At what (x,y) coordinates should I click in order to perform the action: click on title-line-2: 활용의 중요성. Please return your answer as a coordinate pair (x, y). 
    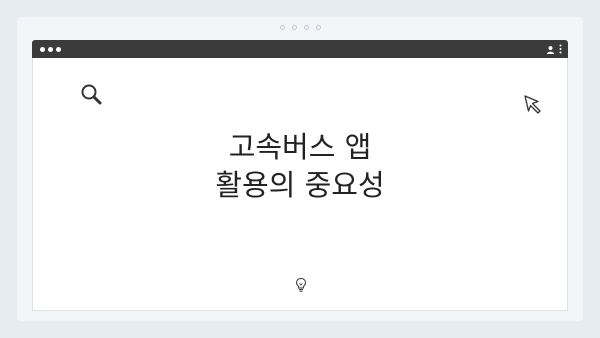
    Looking at the image, I should click on (300, 185).